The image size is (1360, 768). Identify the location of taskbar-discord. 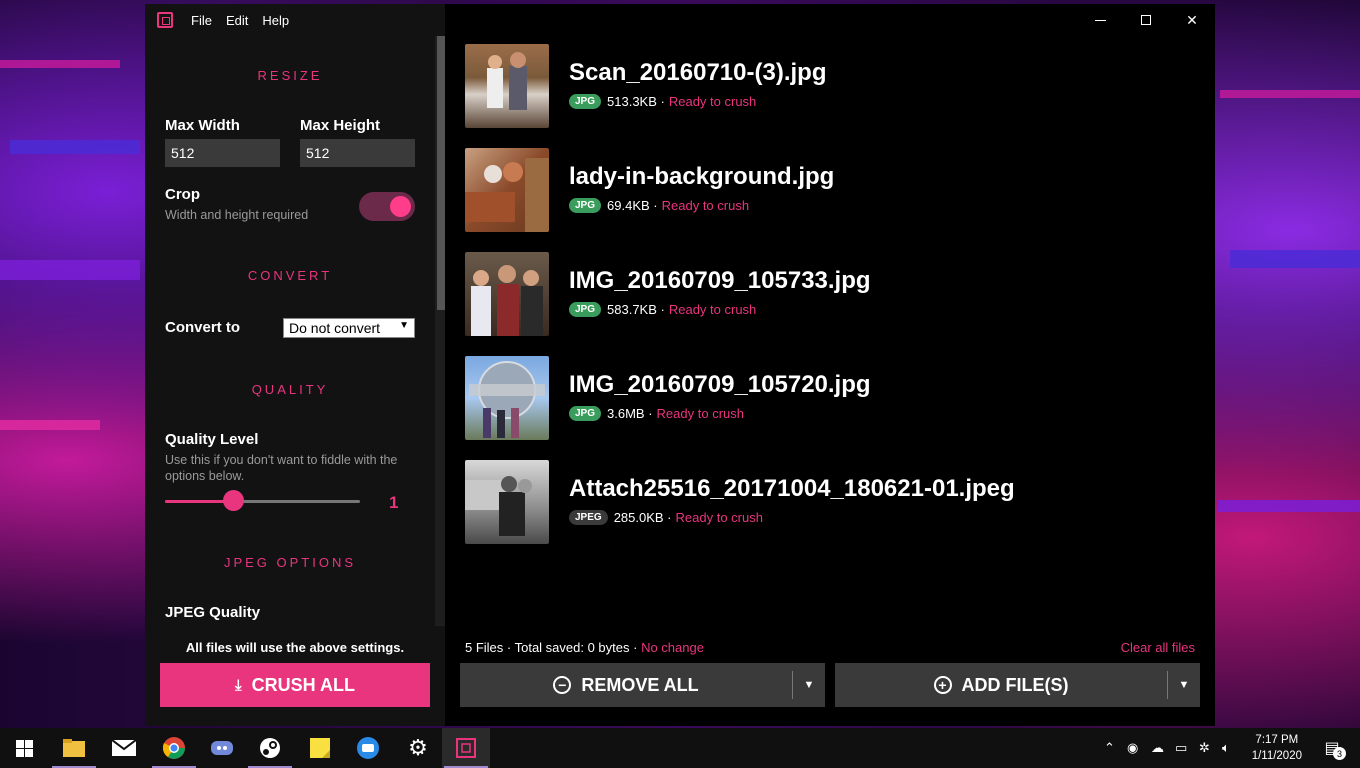
(222, 748).